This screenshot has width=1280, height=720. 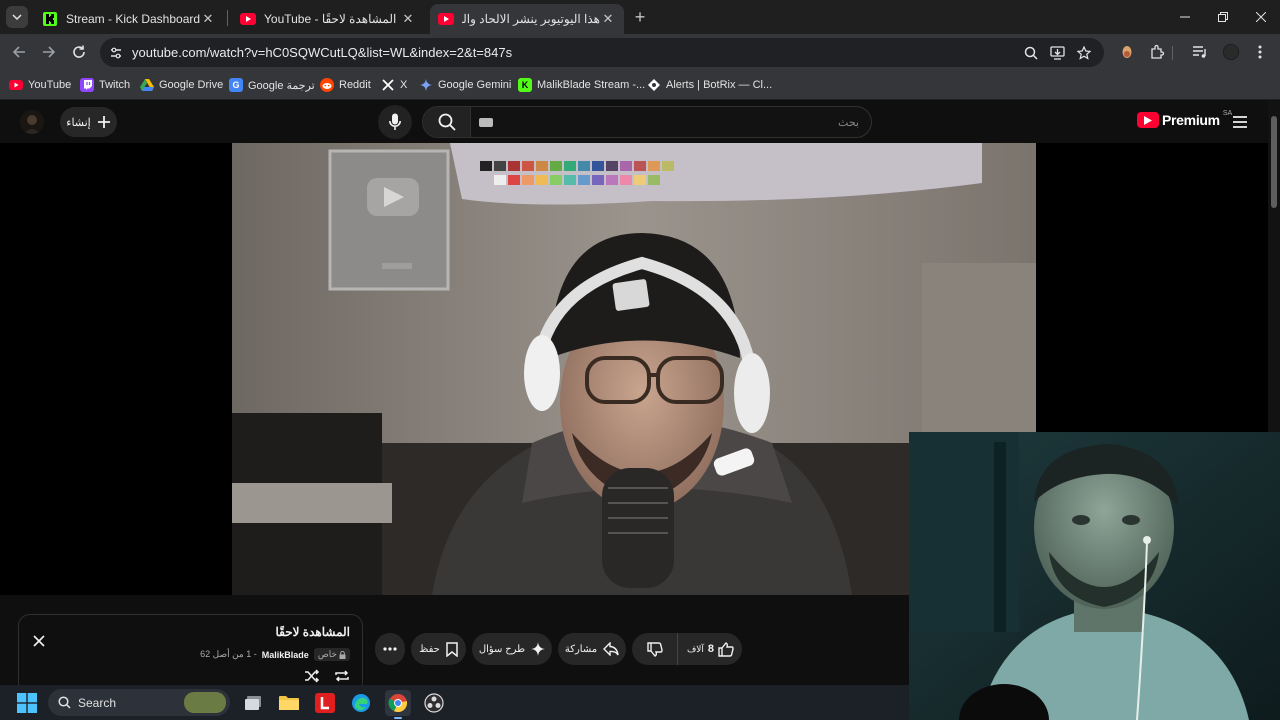 I want to click on account-avatar, so click(x=32, y=122).